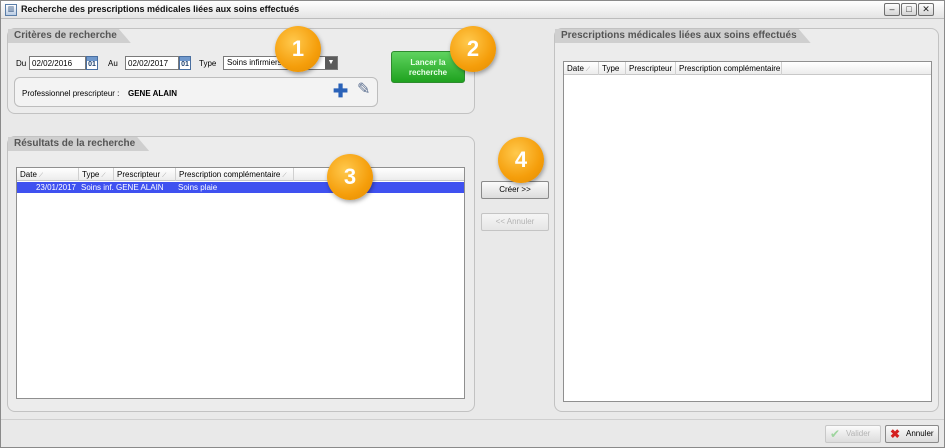 The width and height of the screenshot is (945, 448). Describe the element at coordinates (853, 434) in the screenshot. I see `validate-button: ✔ Valider` at that location.